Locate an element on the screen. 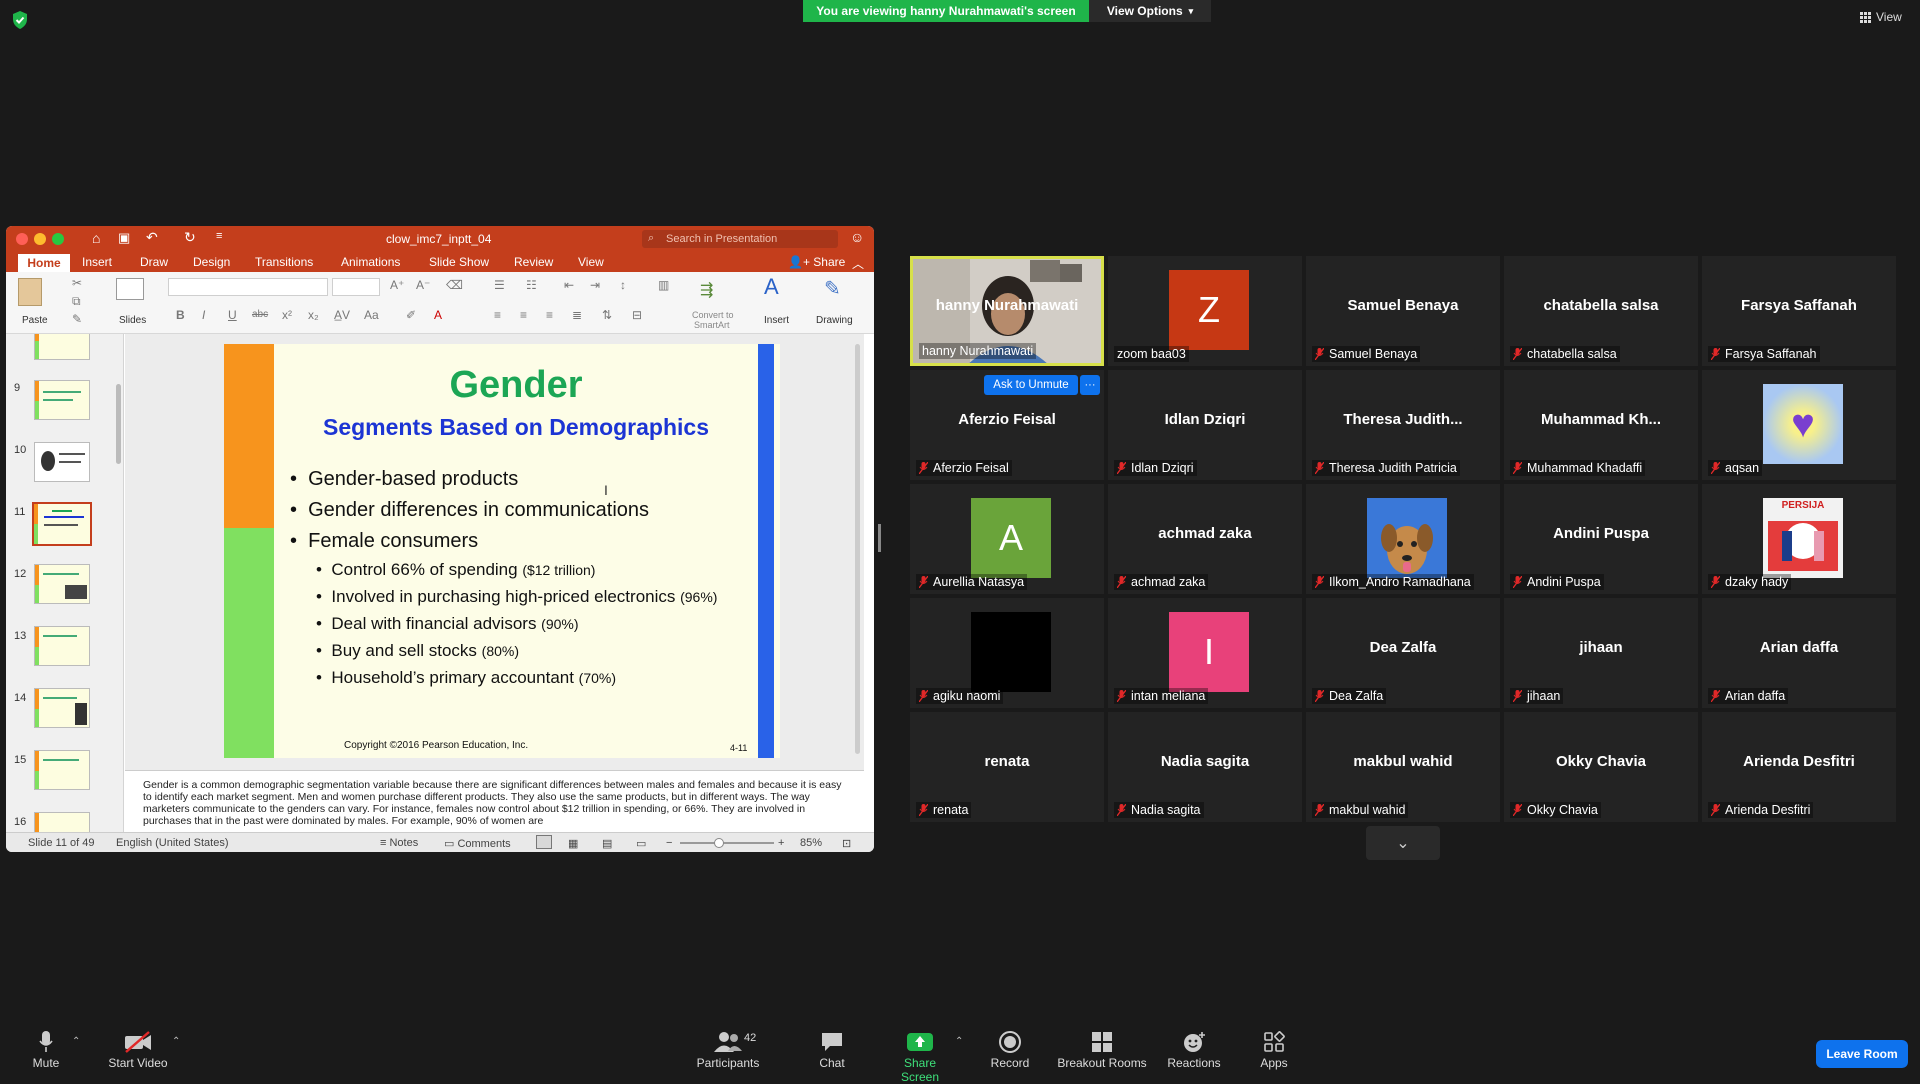 The image size is (1920, 1084). align-left-icon: ≡ is located at coordinates (497, 315).